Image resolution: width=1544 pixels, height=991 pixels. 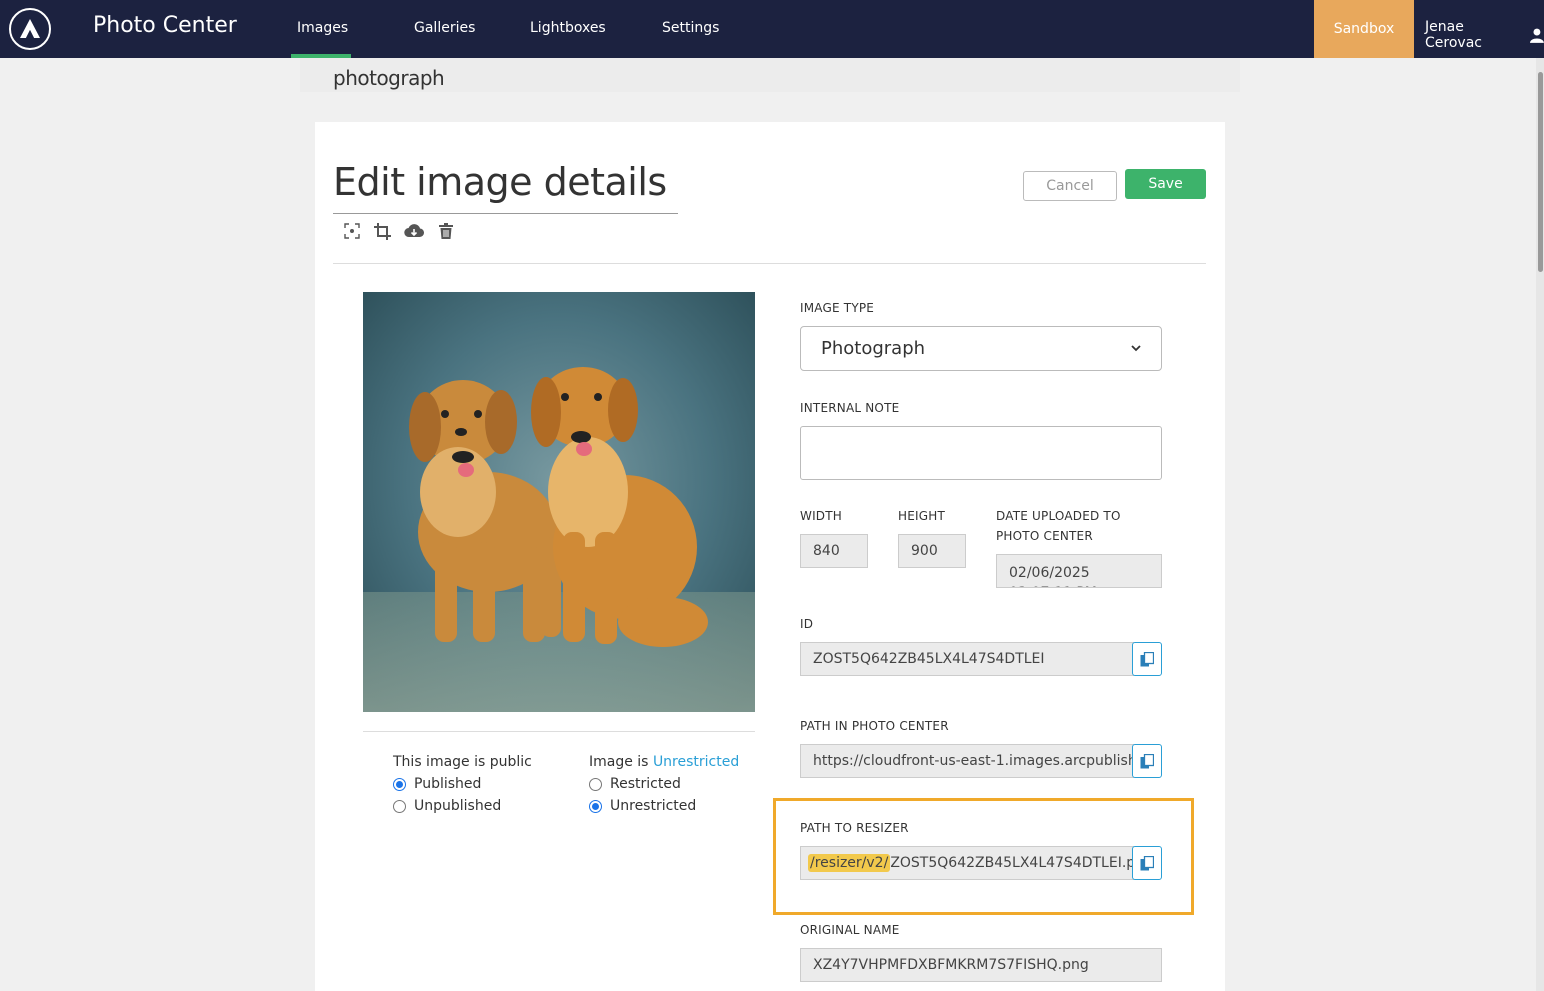 What do you see at coordinates (1540, 172) in the screenshot?
I see `scrollbar-thumb` at bounding box center [1540, 172].